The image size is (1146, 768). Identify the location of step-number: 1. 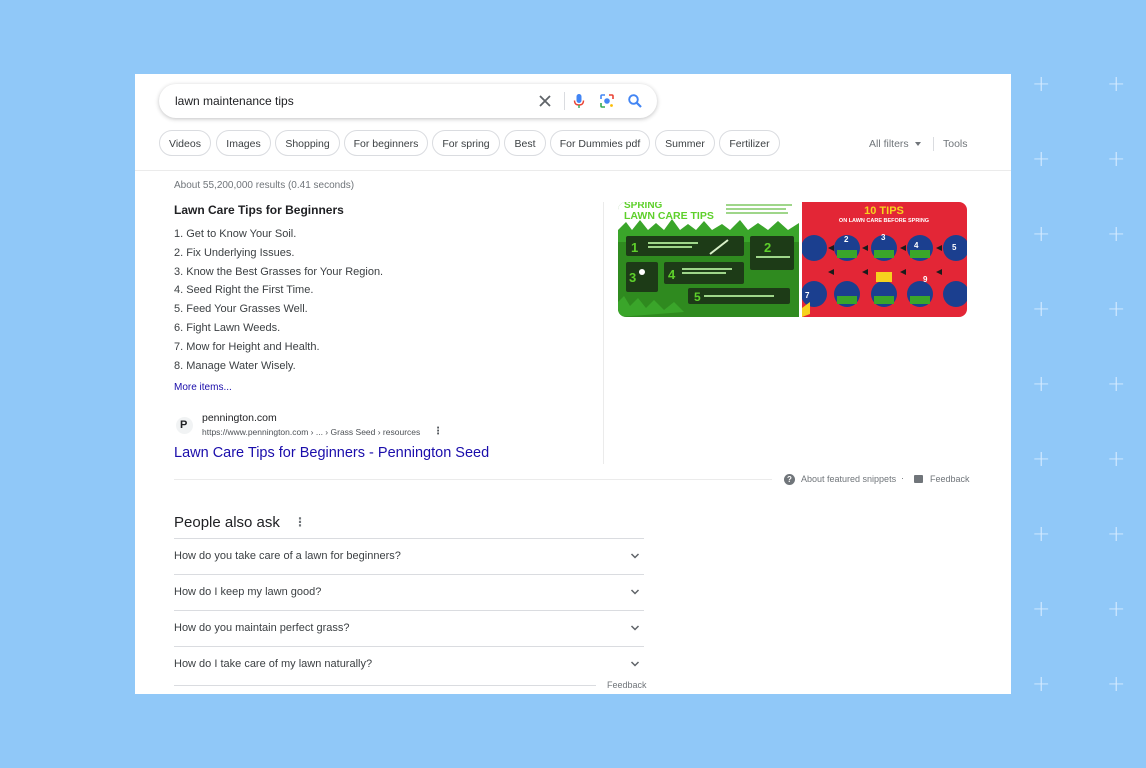
(634, 247).